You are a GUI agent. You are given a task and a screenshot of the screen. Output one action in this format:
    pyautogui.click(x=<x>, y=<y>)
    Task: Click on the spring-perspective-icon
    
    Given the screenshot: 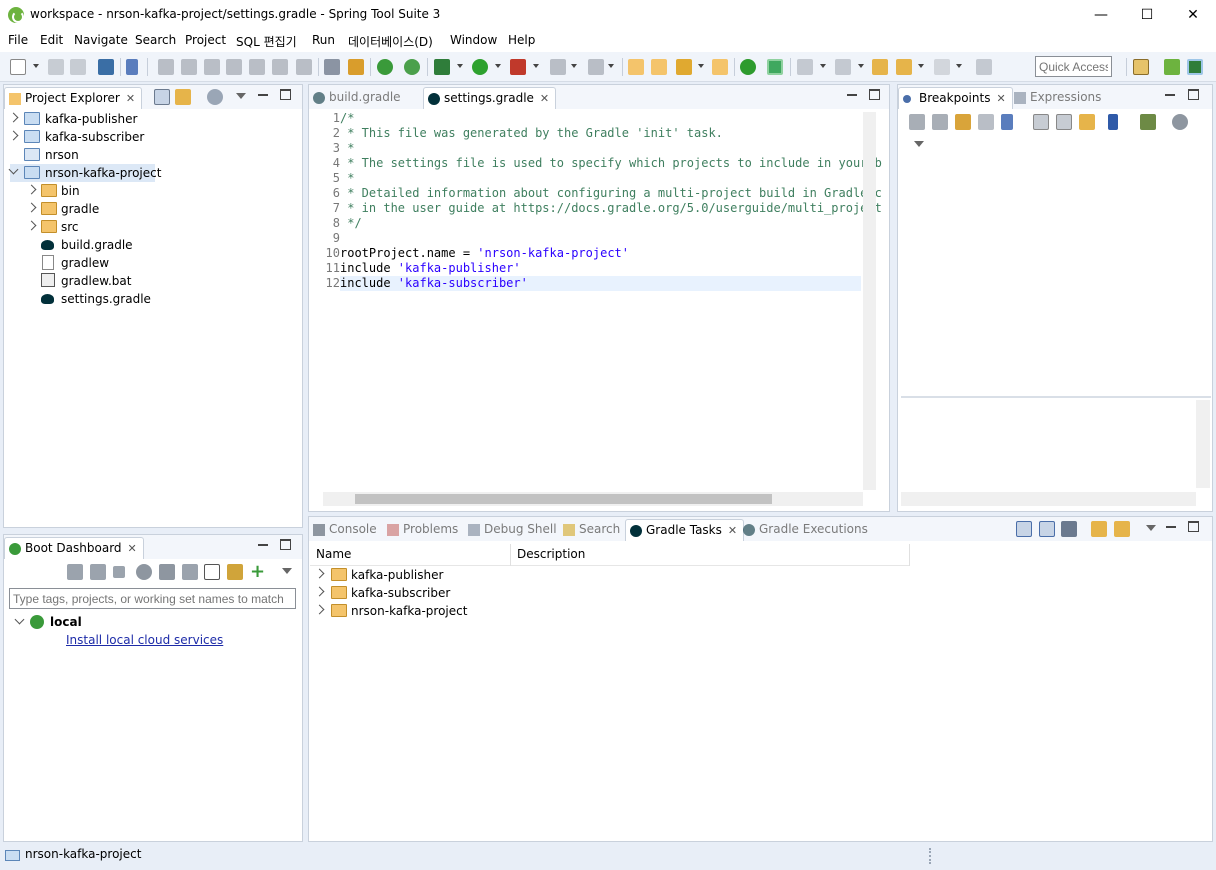 What is the action you would take?
    pyautogui.click(x=1172, y=67)
    